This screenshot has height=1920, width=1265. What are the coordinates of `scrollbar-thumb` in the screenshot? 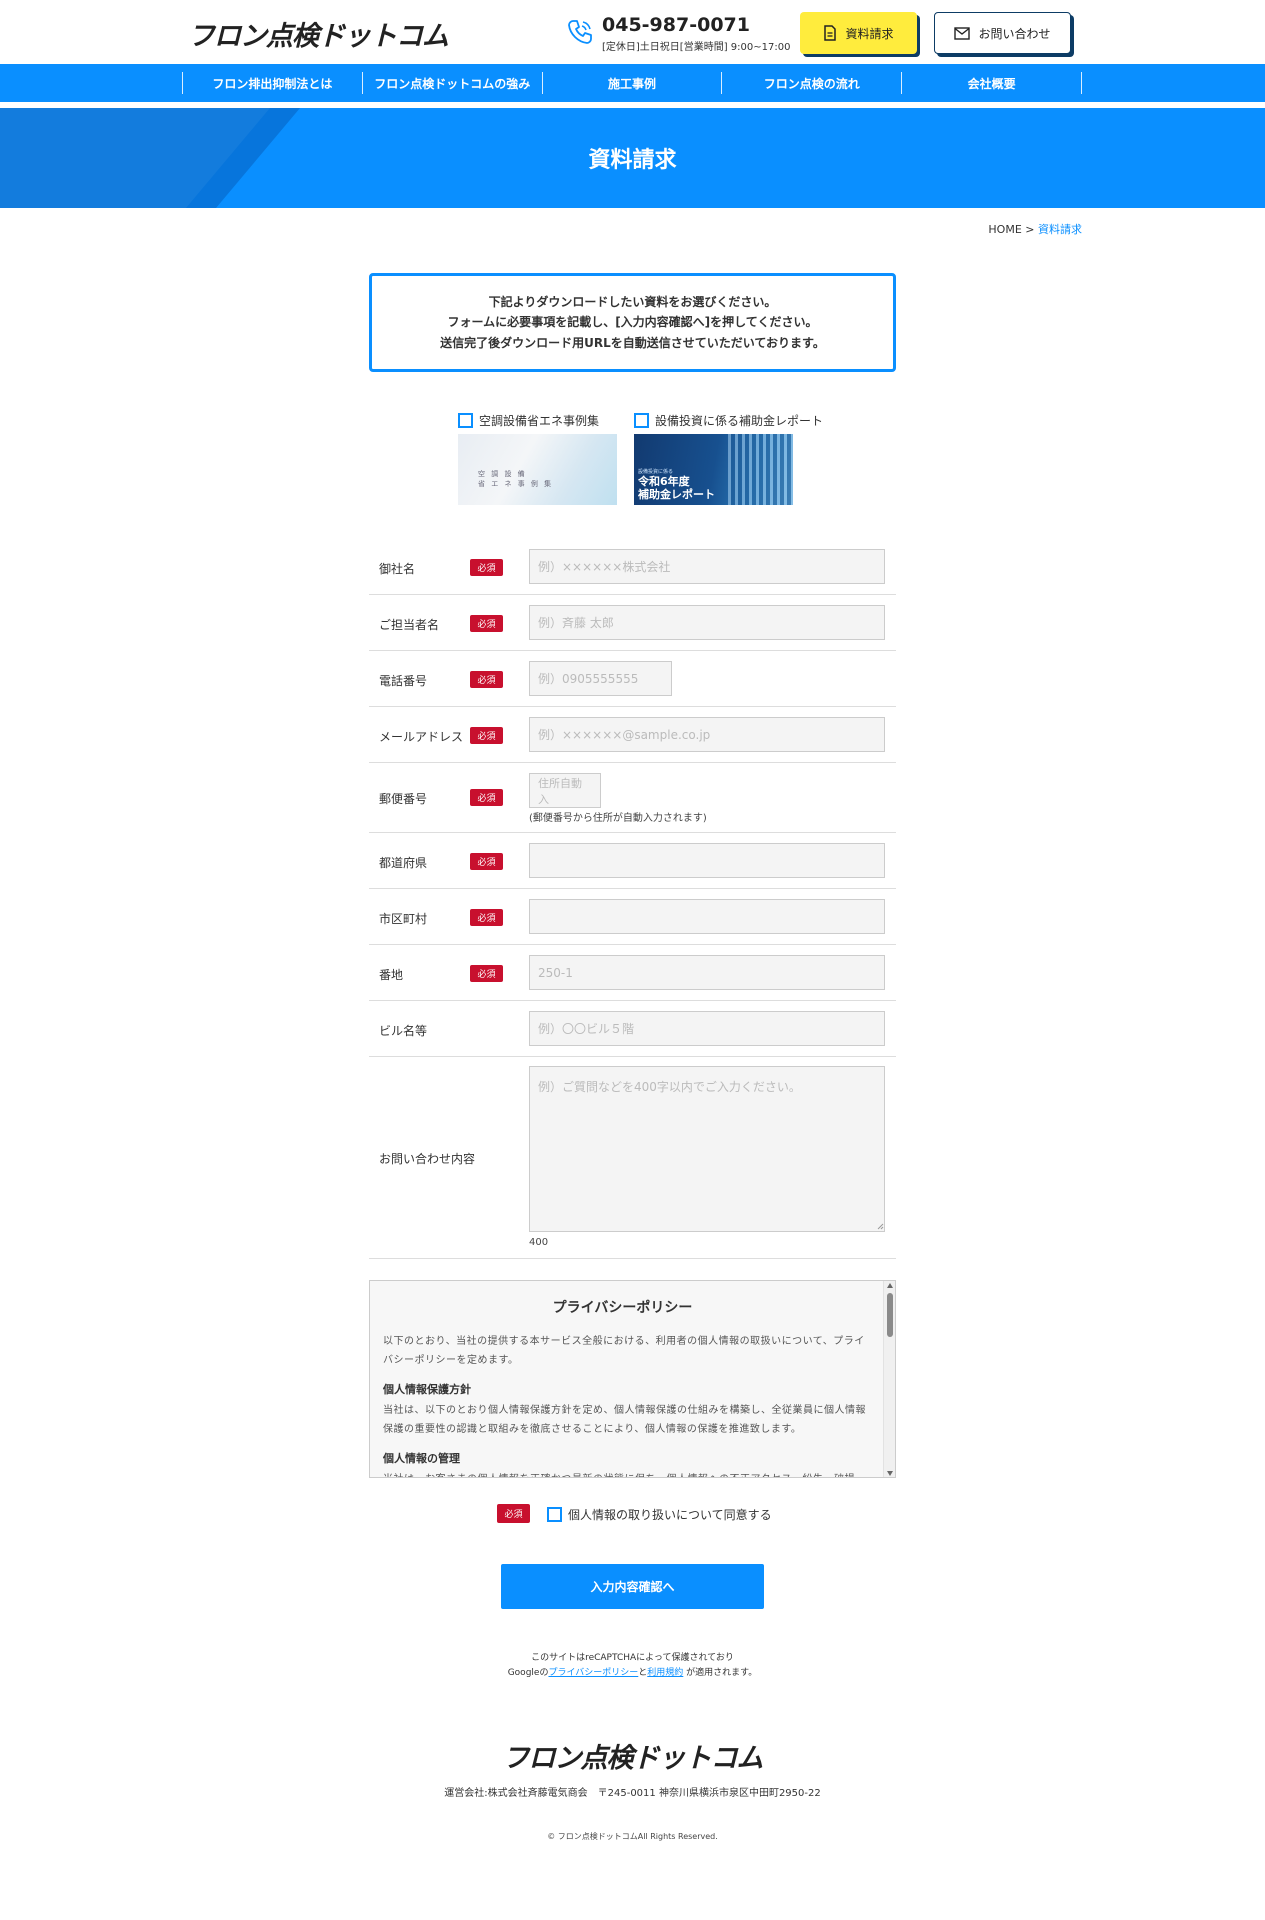 It's located at (890, 1315).